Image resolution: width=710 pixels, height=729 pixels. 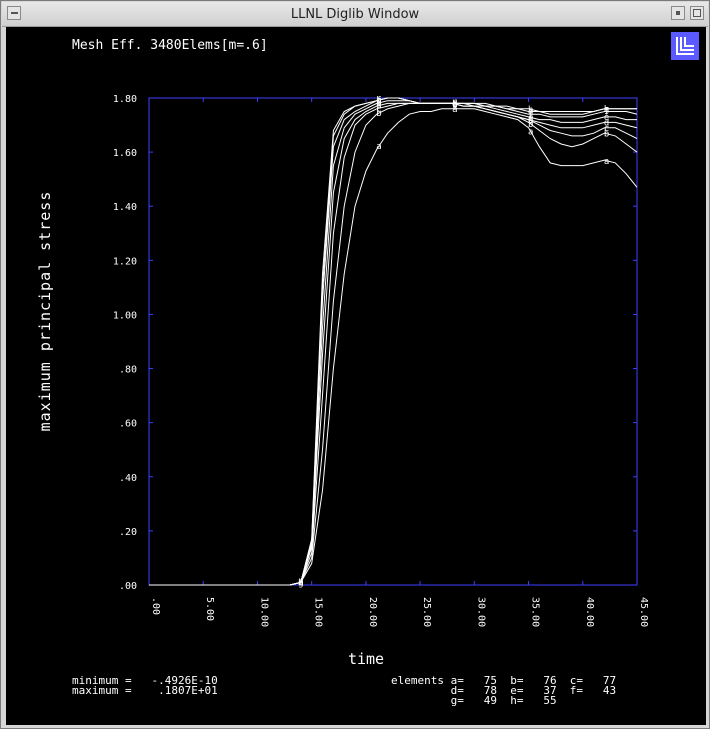 What do you see at coordinates (643, 612) in the screenshot?
I see `x-tick-label: 45.00` at bounding box center [643, 612].